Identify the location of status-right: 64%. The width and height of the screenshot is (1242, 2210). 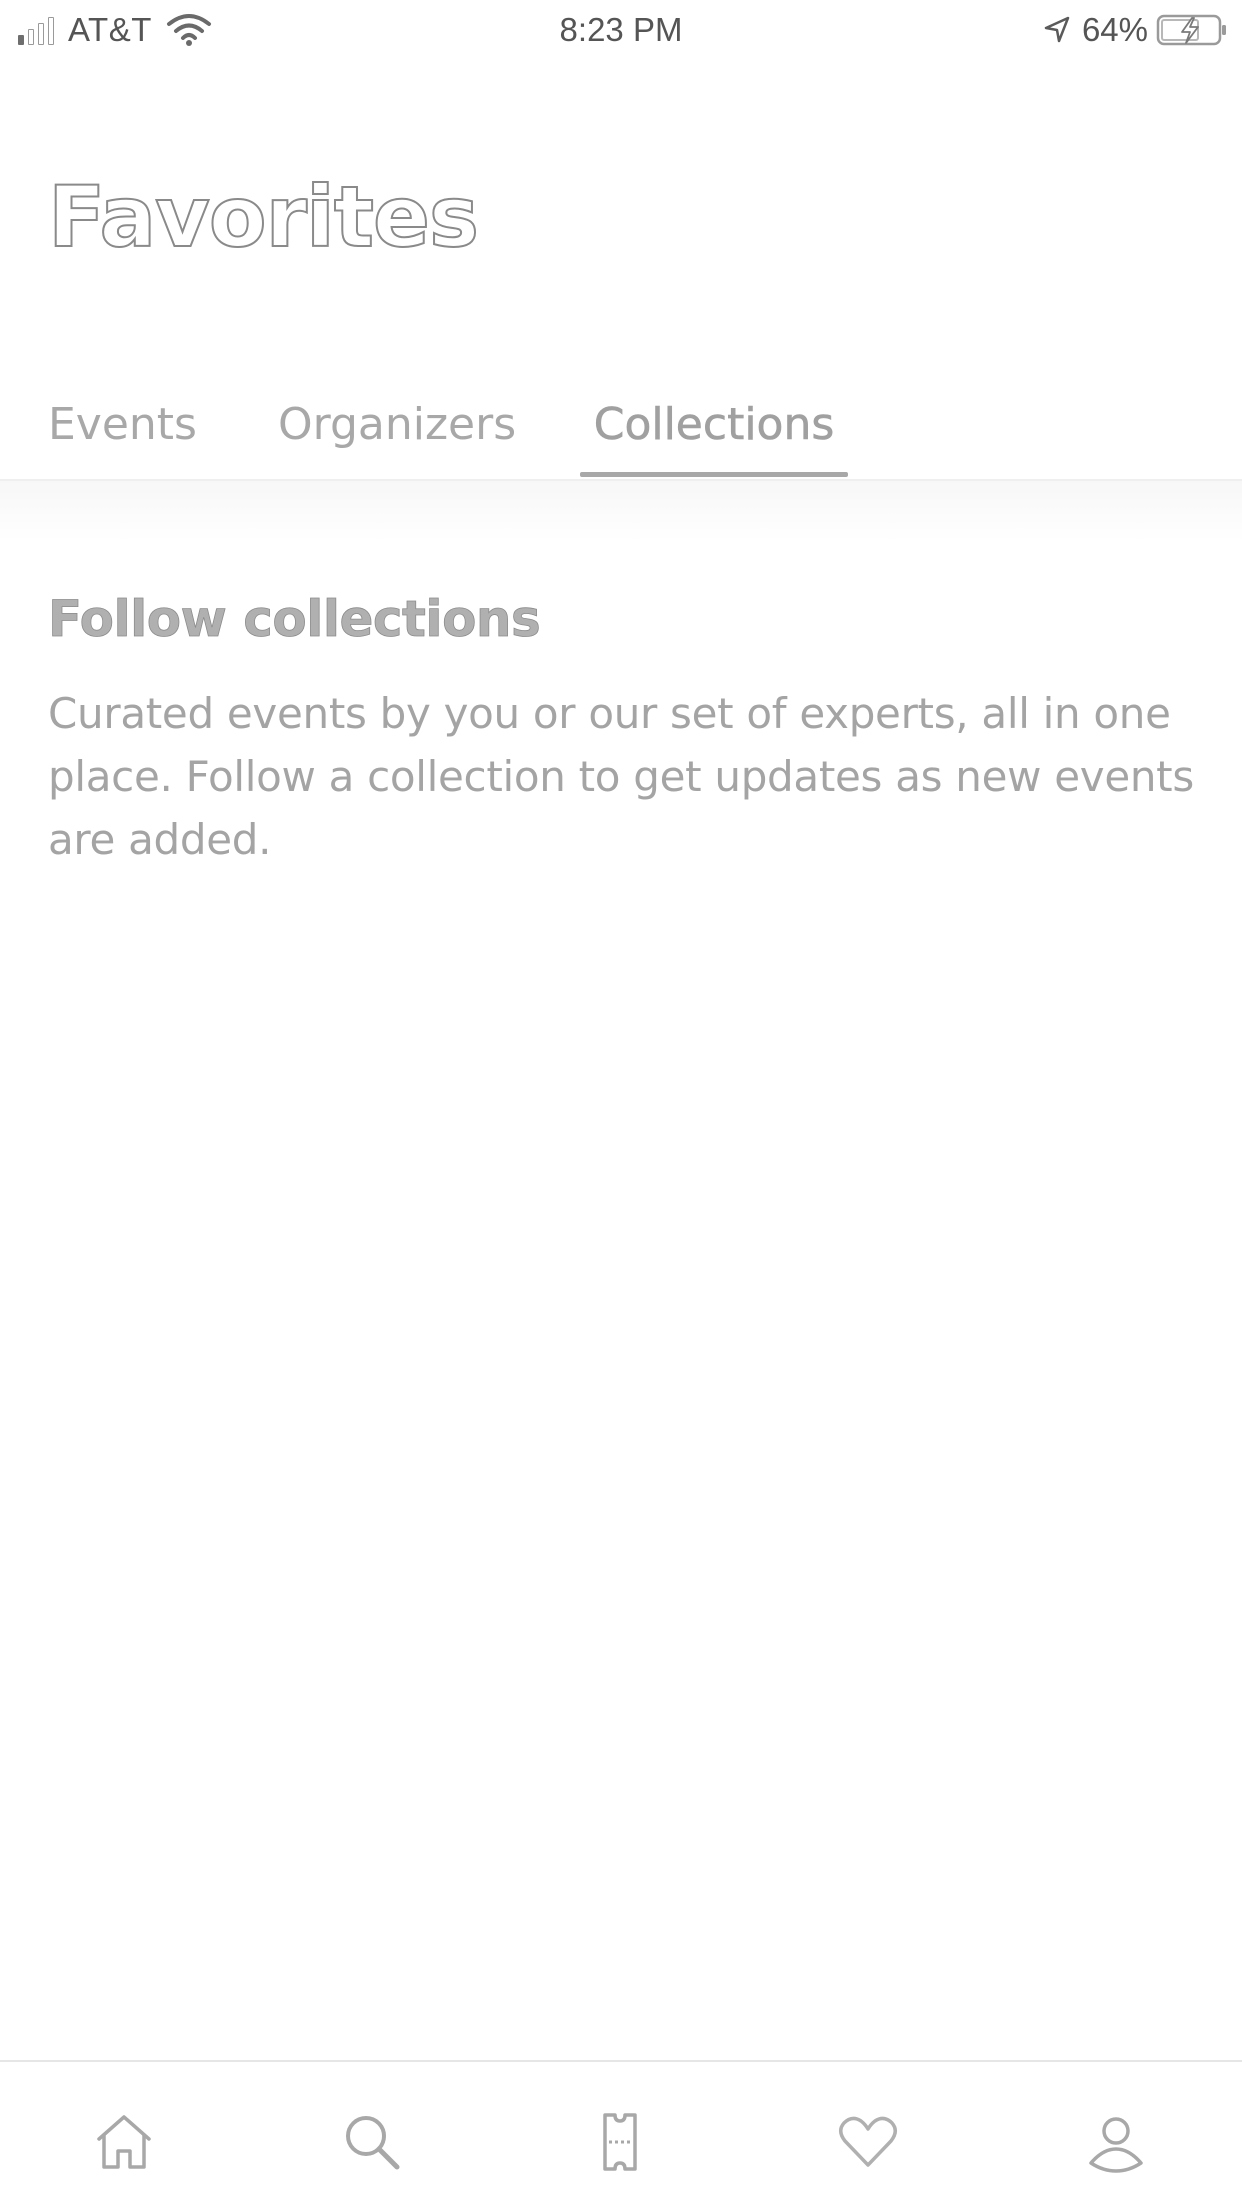
(1135, 30).